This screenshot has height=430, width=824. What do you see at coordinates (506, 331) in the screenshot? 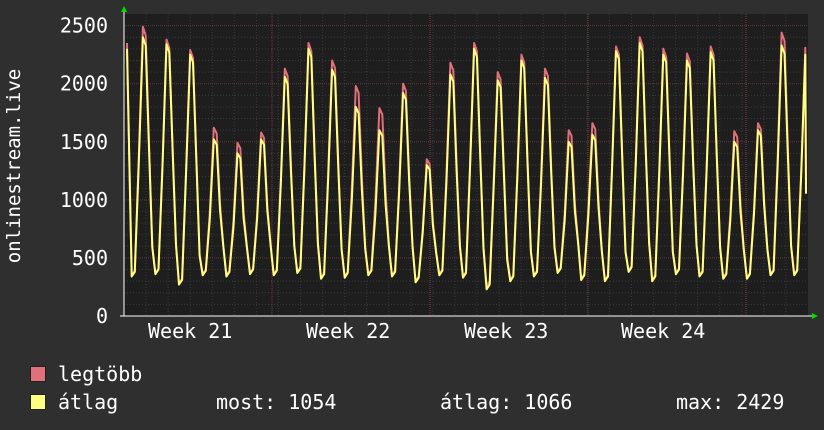
I see `x-tick-label: Week 23` at bounding box center [506, 331].